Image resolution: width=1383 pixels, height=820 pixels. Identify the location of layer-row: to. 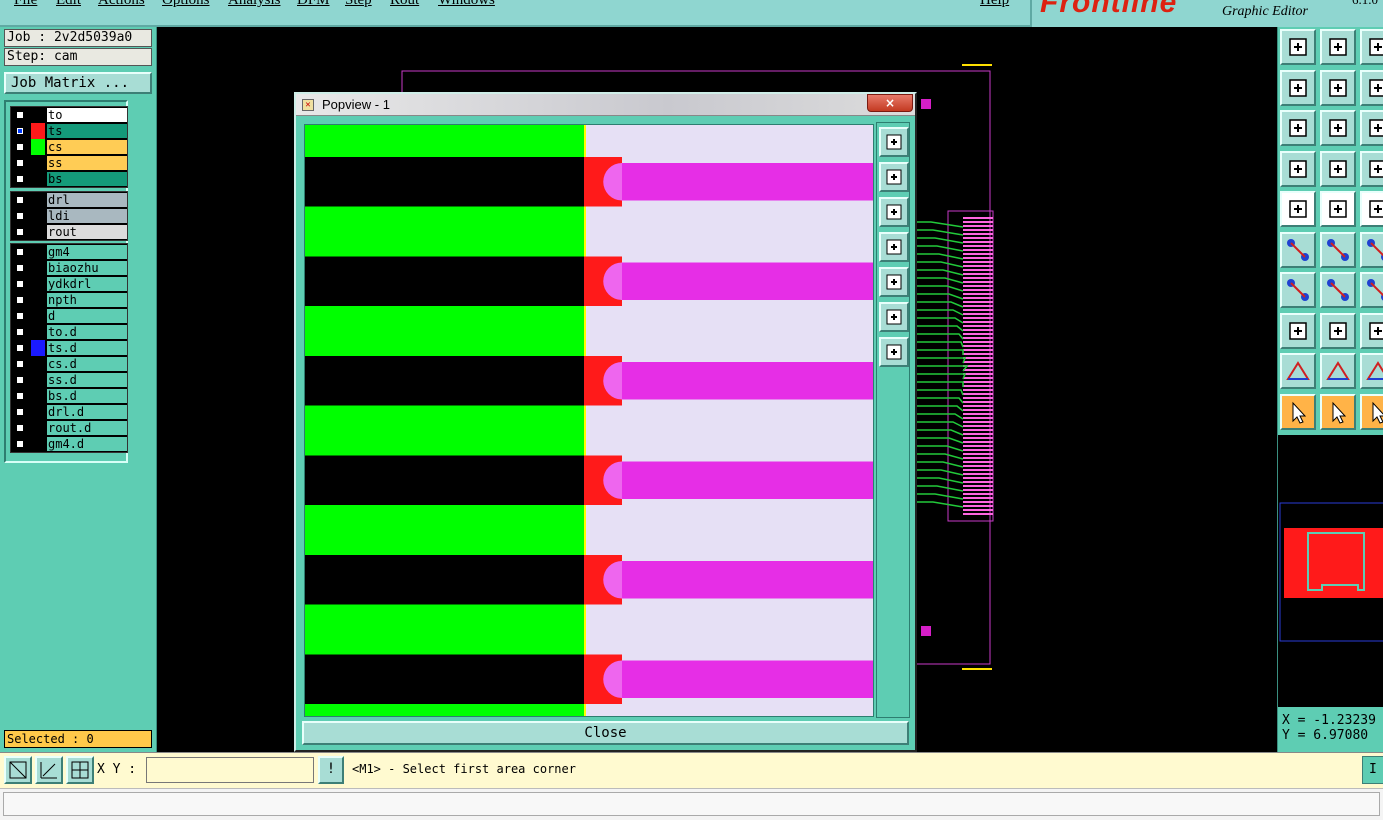
(69, 115).